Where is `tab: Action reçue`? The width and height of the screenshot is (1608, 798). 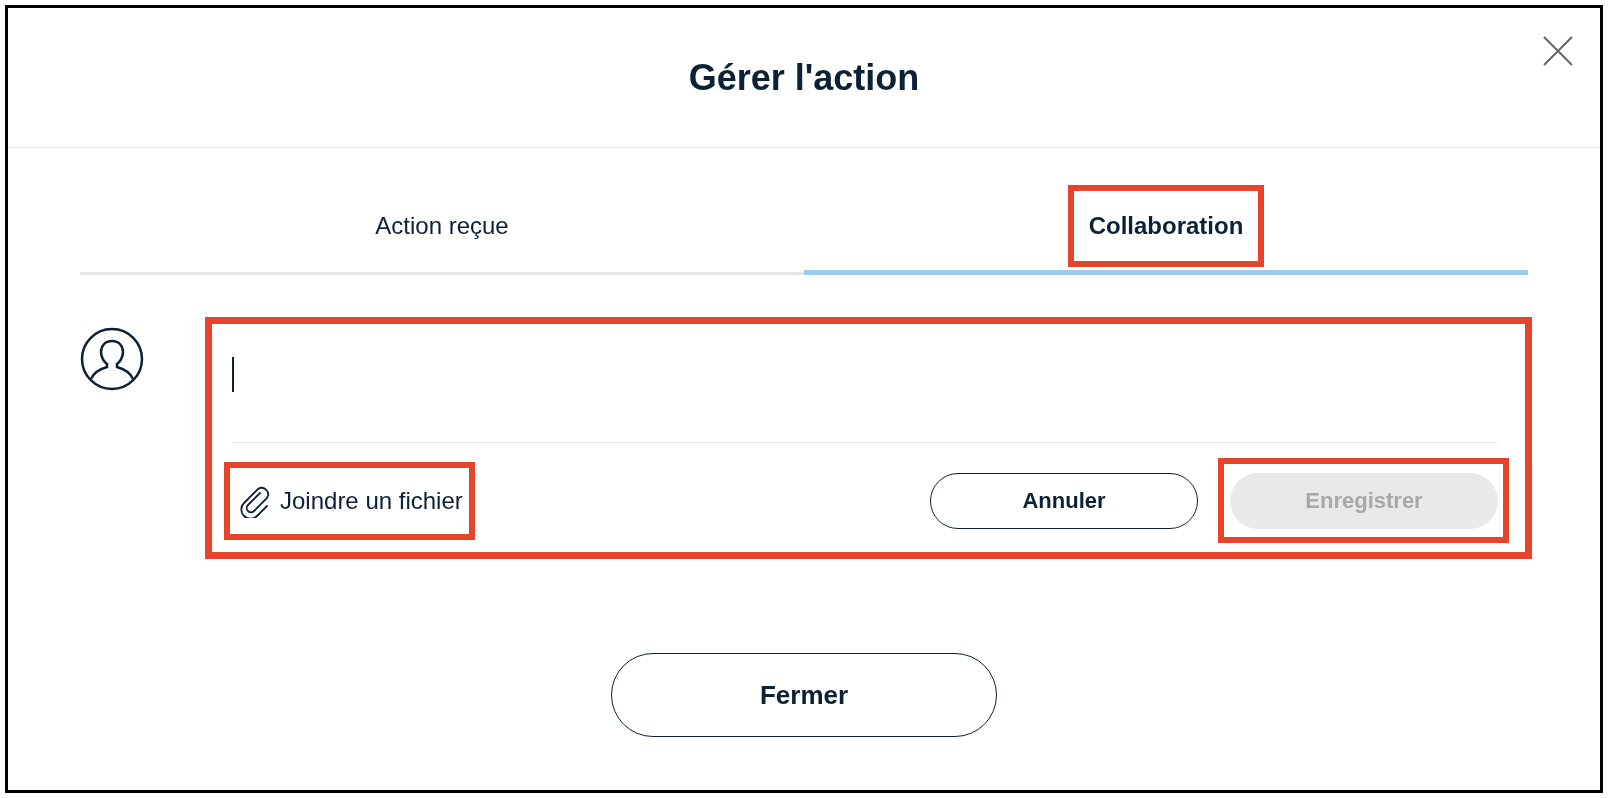
tab: Action reçue is located at coordinates (442, 230).